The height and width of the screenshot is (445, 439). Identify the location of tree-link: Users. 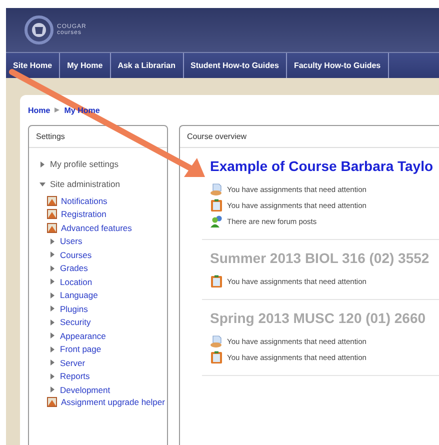
(71, 241).